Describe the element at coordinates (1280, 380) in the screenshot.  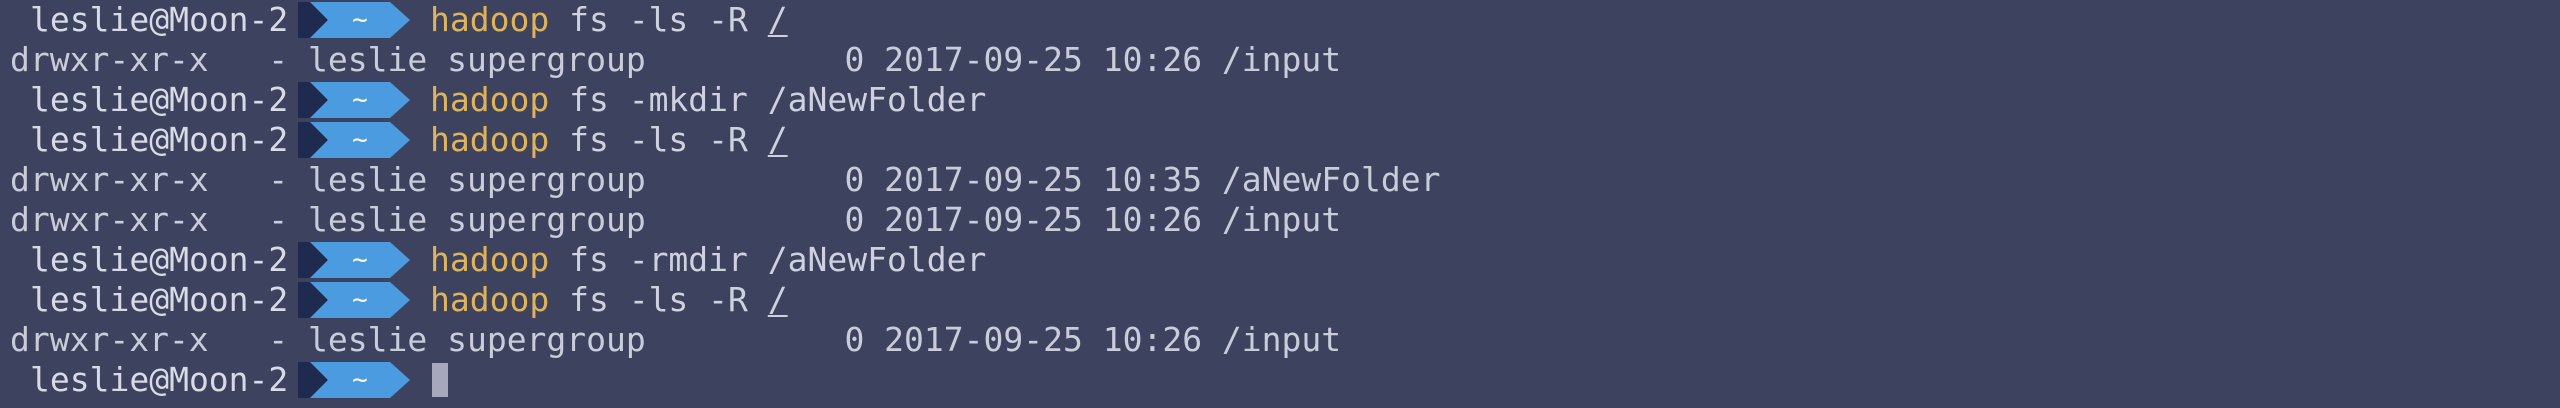
I see `prompt-line: leslie@Moon-2 ~` at that location.